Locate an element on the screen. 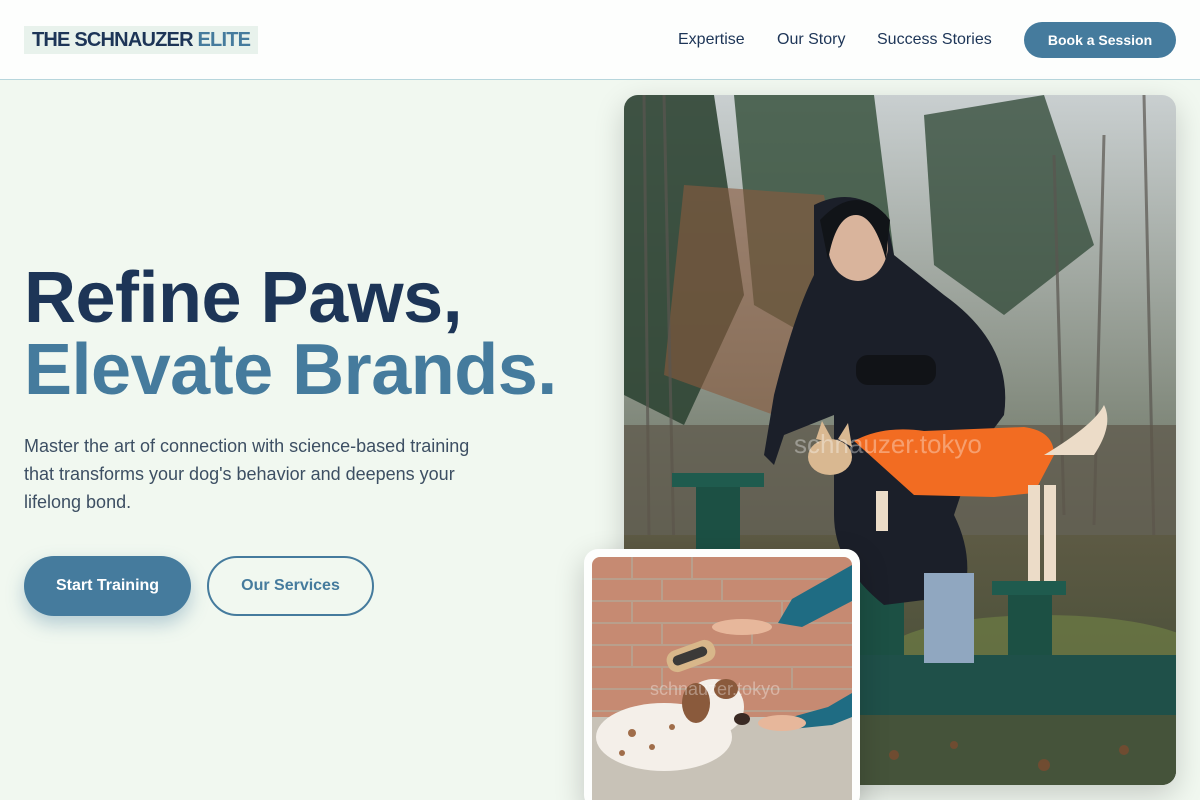 The width and height of the screenshot is (1200, 800). inset-photo-watermark: schnauzer.tokyo is located at coordinates (715, 689).